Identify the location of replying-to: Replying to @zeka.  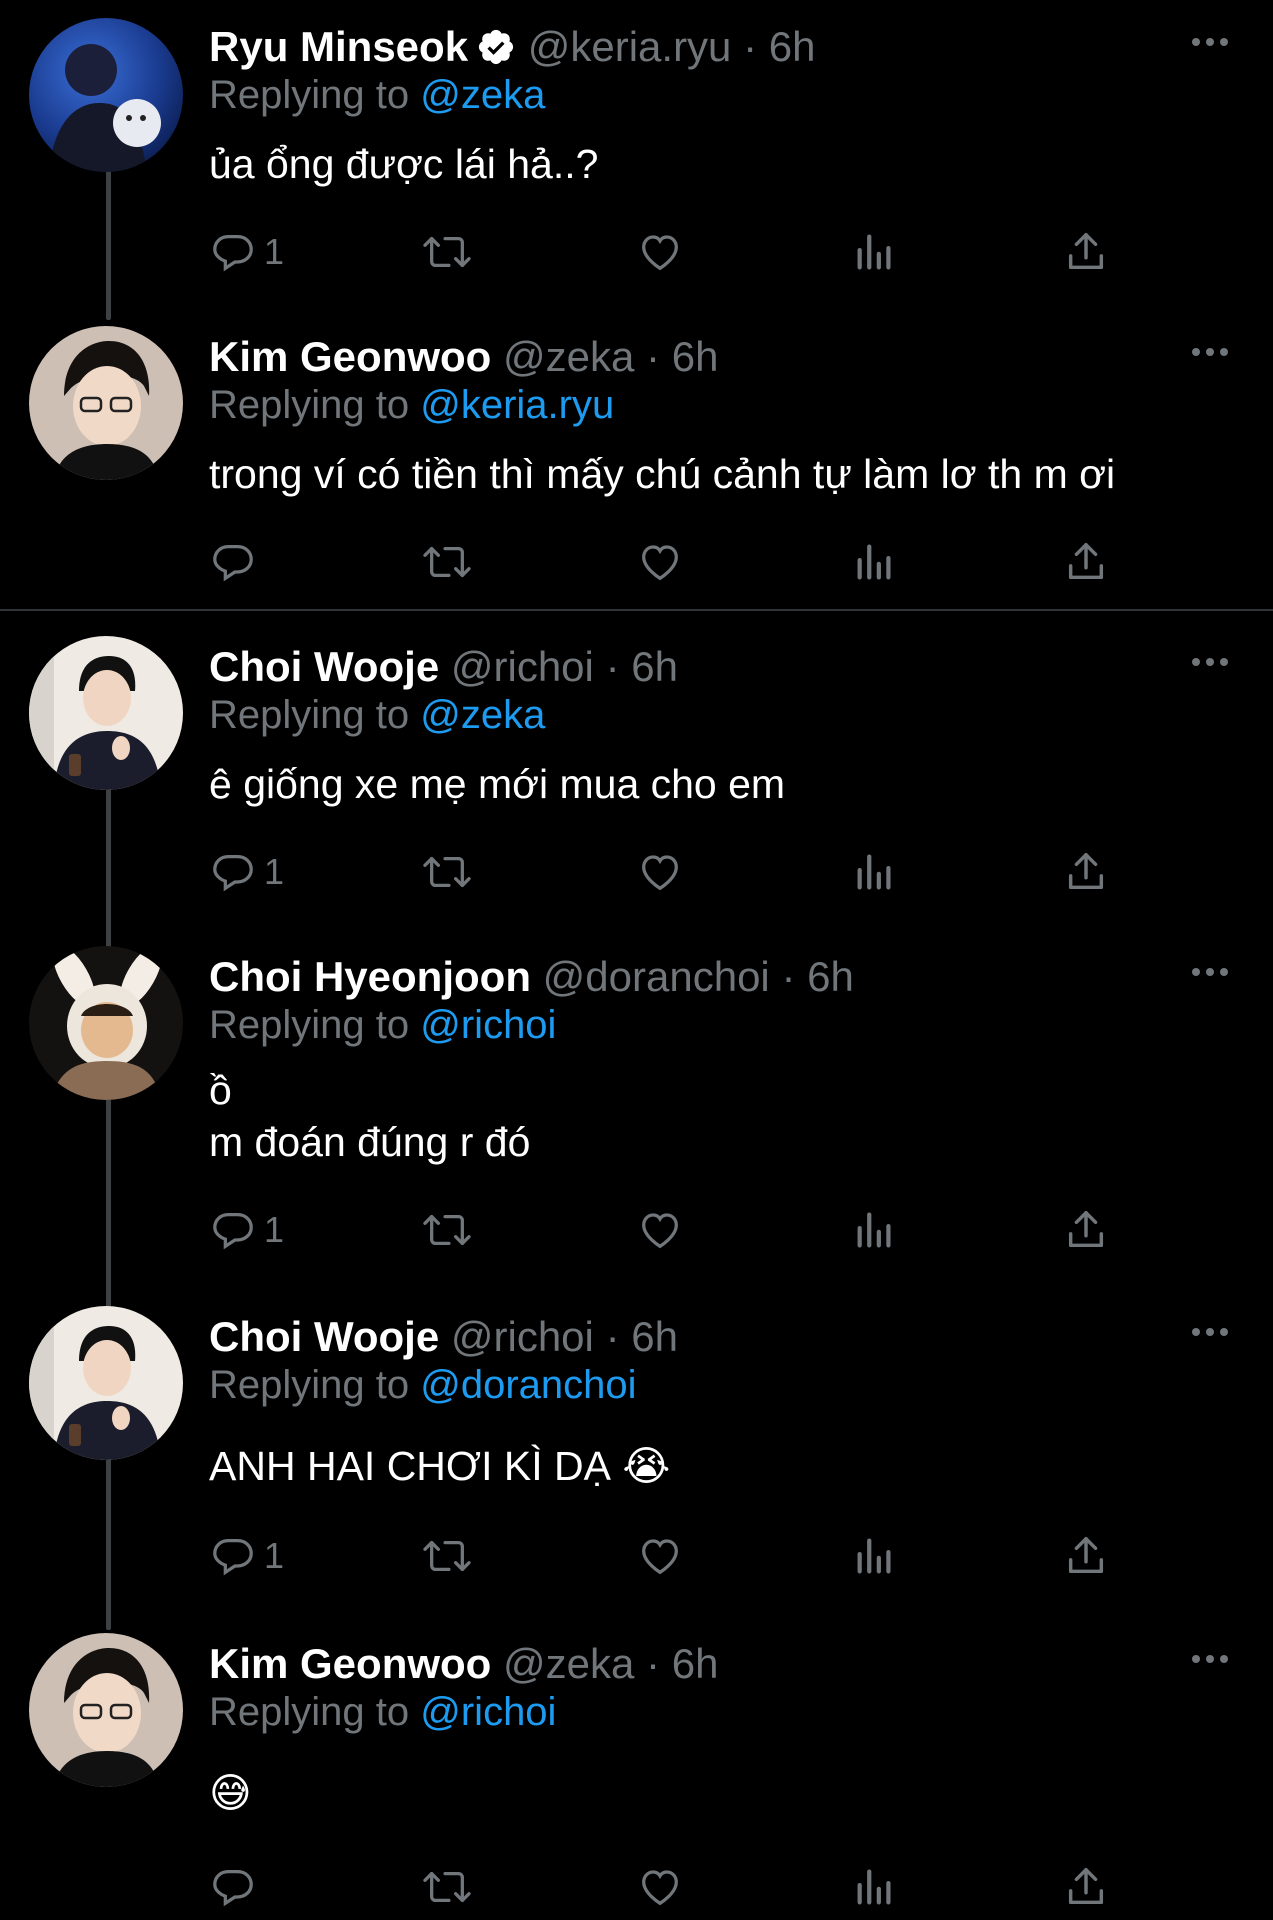
(377, 95).